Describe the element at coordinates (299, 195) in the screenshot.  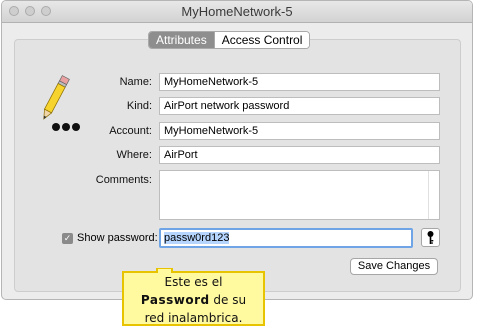
I see `comments-field` at that location.